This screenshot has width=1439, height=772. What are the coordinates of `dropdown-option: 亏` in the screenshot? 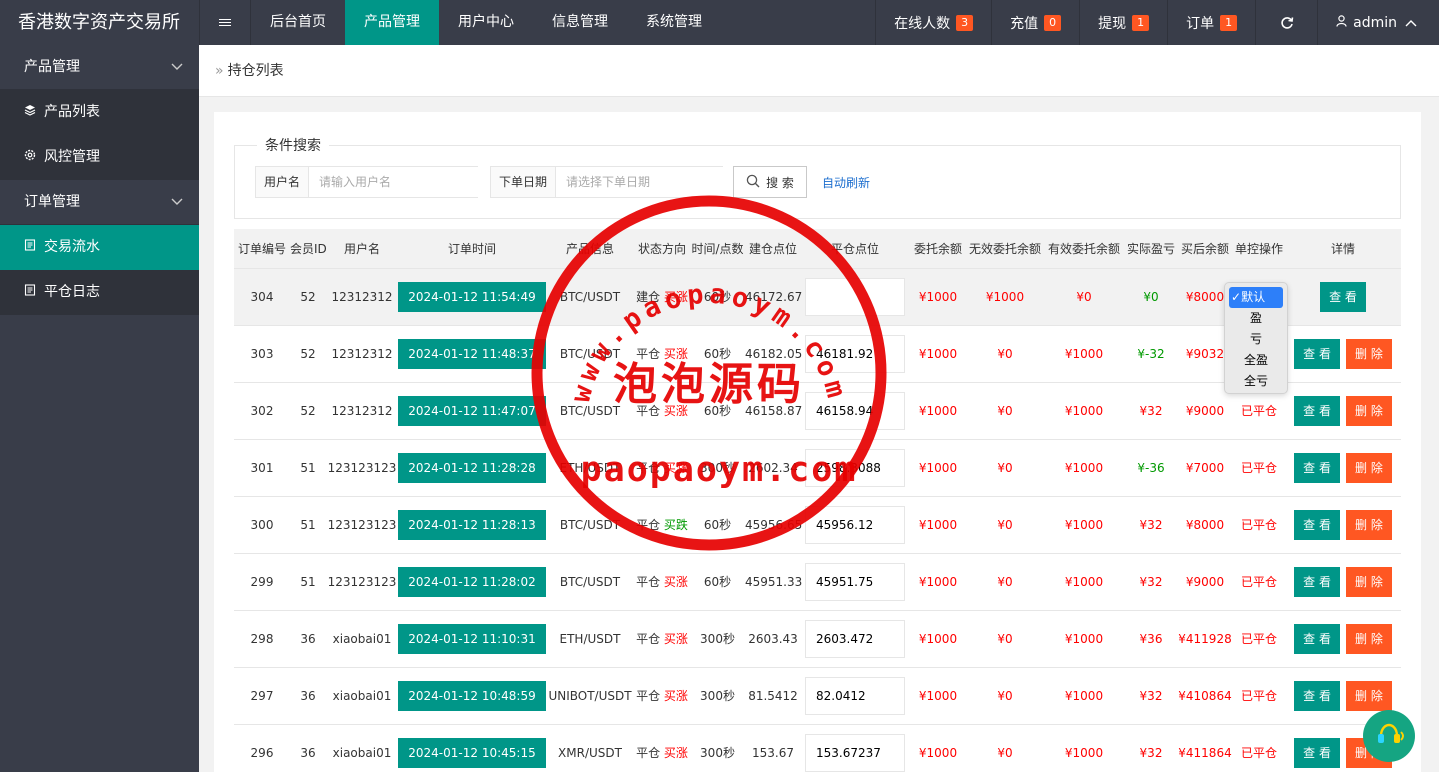 It's located at (1256, 339).